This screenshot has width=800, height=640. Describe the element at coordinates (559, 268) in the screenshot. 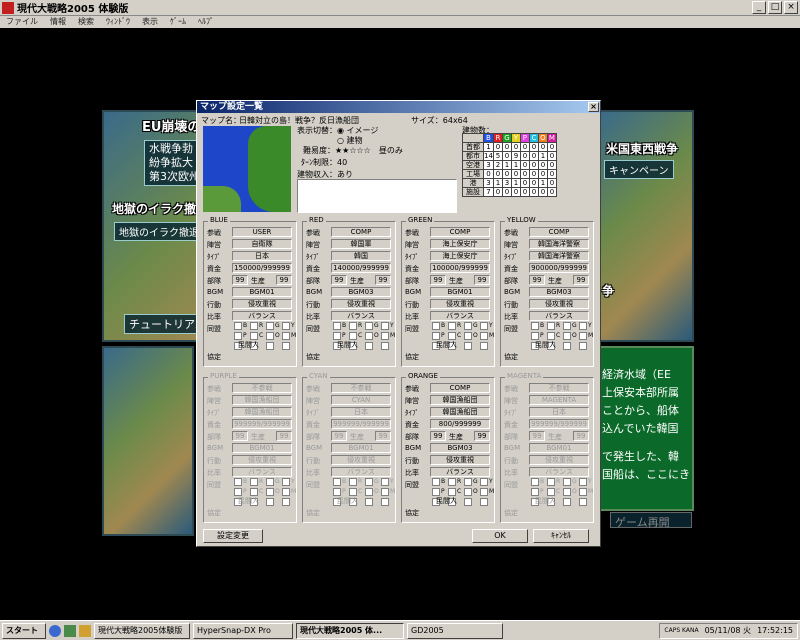

I see `funds-field: 900000/999999` at that location.